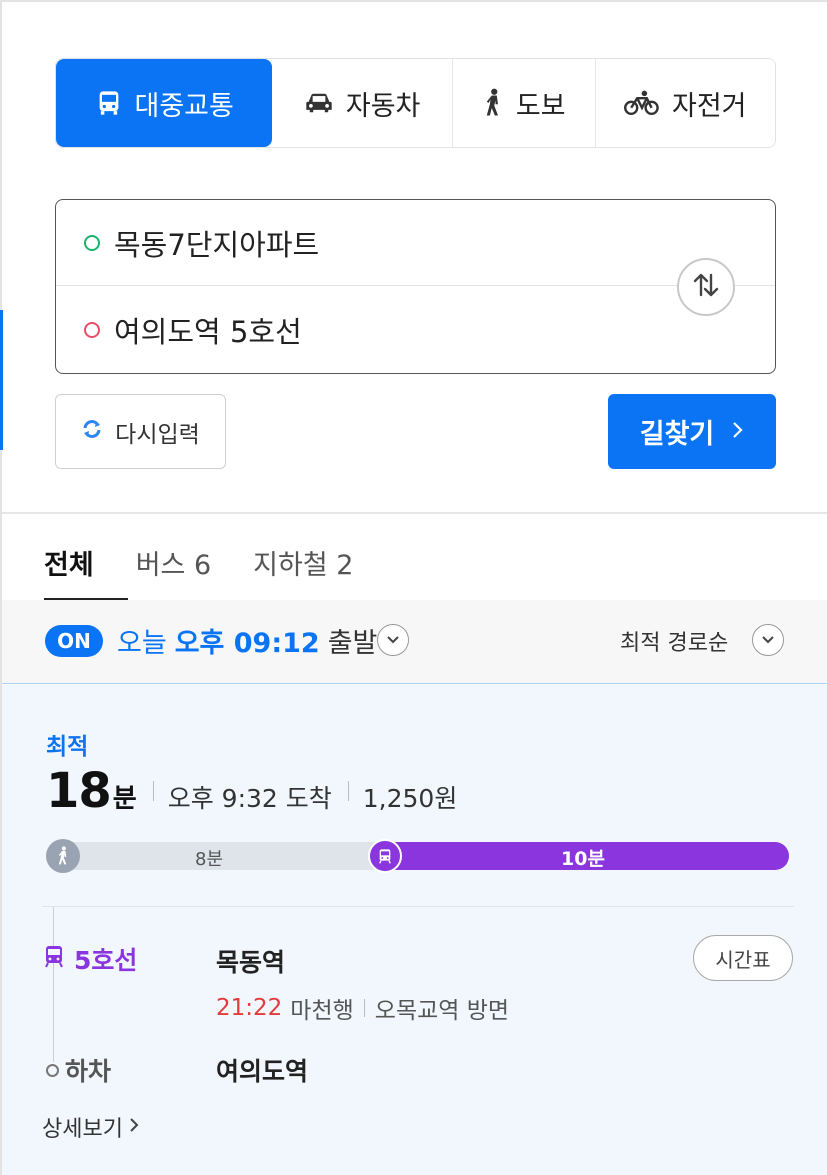 The image size is (827, 1175). Describe the element at coordinates (322, 1011) in the screenshot. I see `train-destination: 마천행` at that location.